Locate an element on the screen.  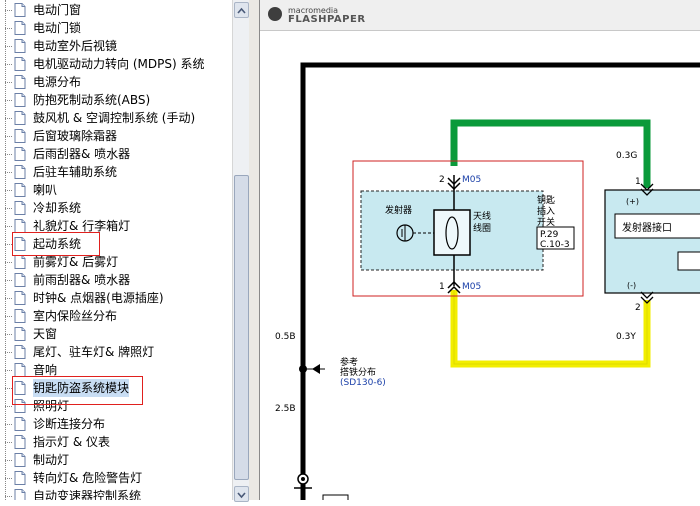
tree-scrollbar is located at coordinates (241, 251).